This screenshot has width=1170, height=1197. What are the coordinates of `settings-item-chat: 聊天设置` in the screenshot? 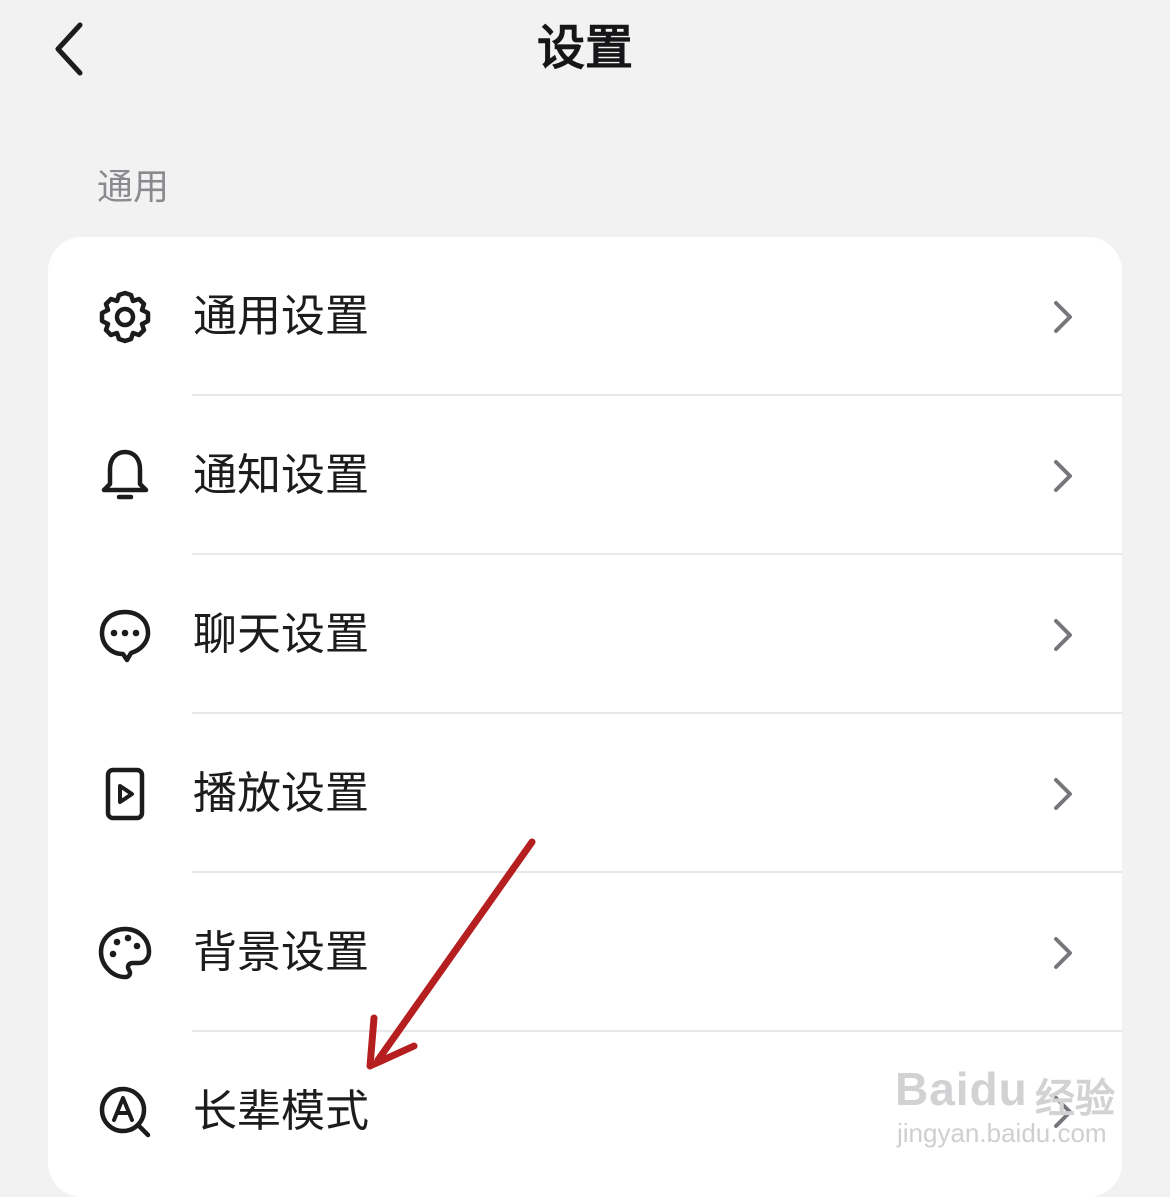 It's located at (585, 634).